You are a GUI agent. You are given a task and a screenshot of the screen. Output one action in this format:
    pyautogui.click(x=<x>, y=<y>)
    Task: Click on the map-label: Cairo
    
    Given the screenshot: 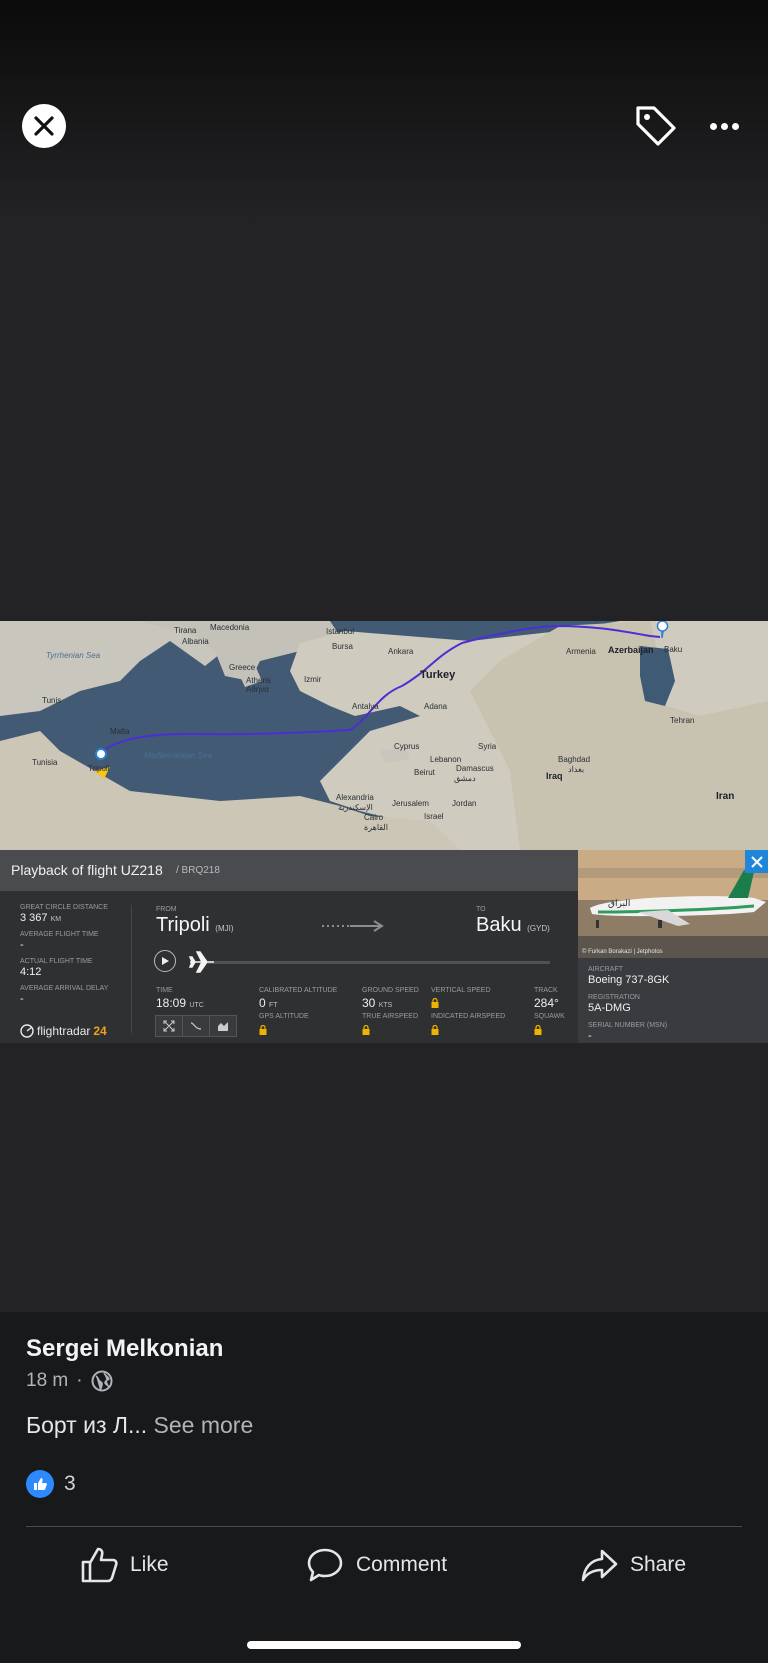 What is the action you would take?
    pyautogui.click(x=374, y=817)
    